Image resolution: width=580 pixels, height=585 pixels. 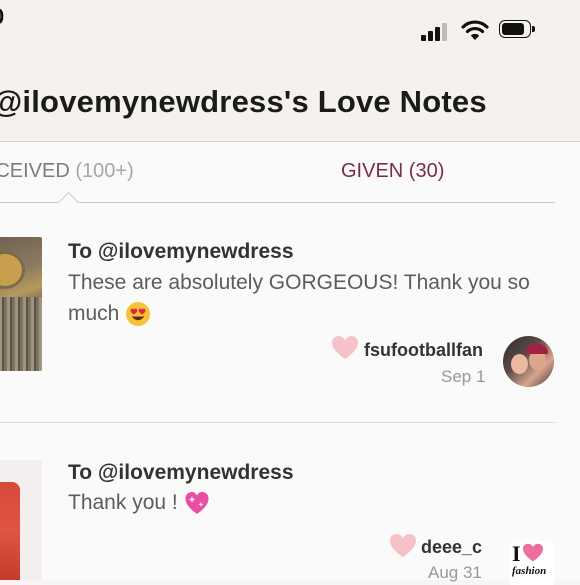 What do you see at coordinates (455, 572) in the screenshot?
I see `note-date: Aug 31` at bounding box center [455, 572].